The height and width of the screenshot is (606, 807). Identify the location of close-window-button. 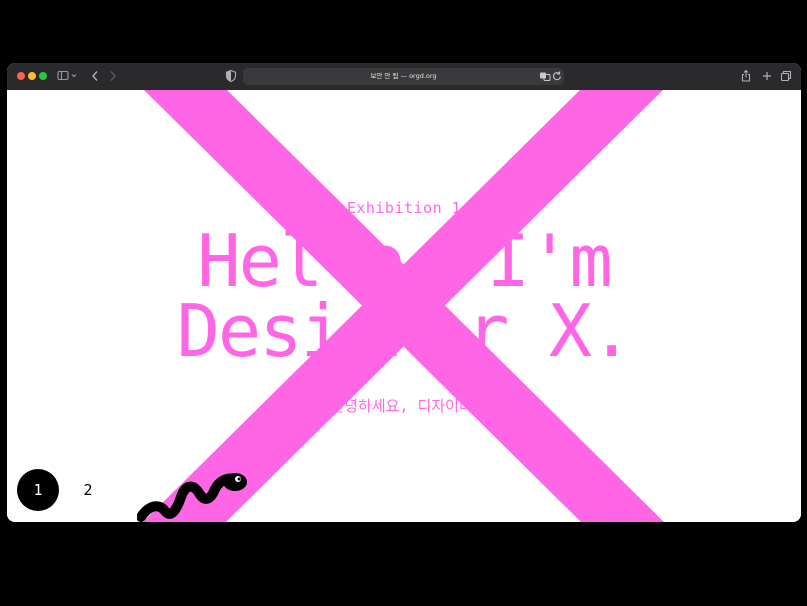
(21, 76).